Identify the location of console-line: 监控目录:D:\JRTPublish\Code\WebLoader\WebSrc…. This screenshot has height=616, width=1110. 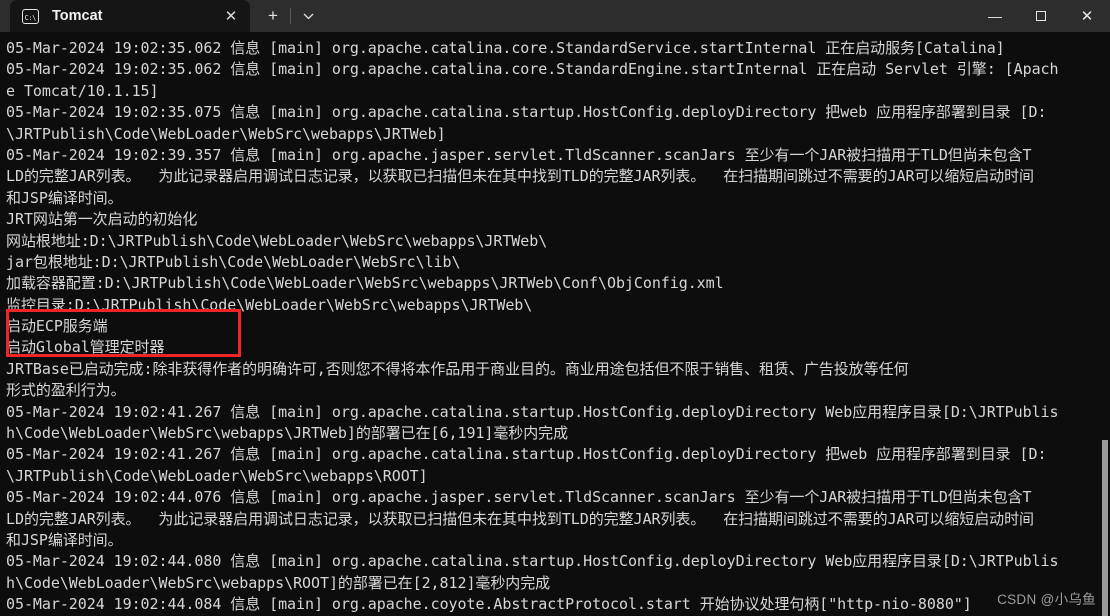
(269, 304).